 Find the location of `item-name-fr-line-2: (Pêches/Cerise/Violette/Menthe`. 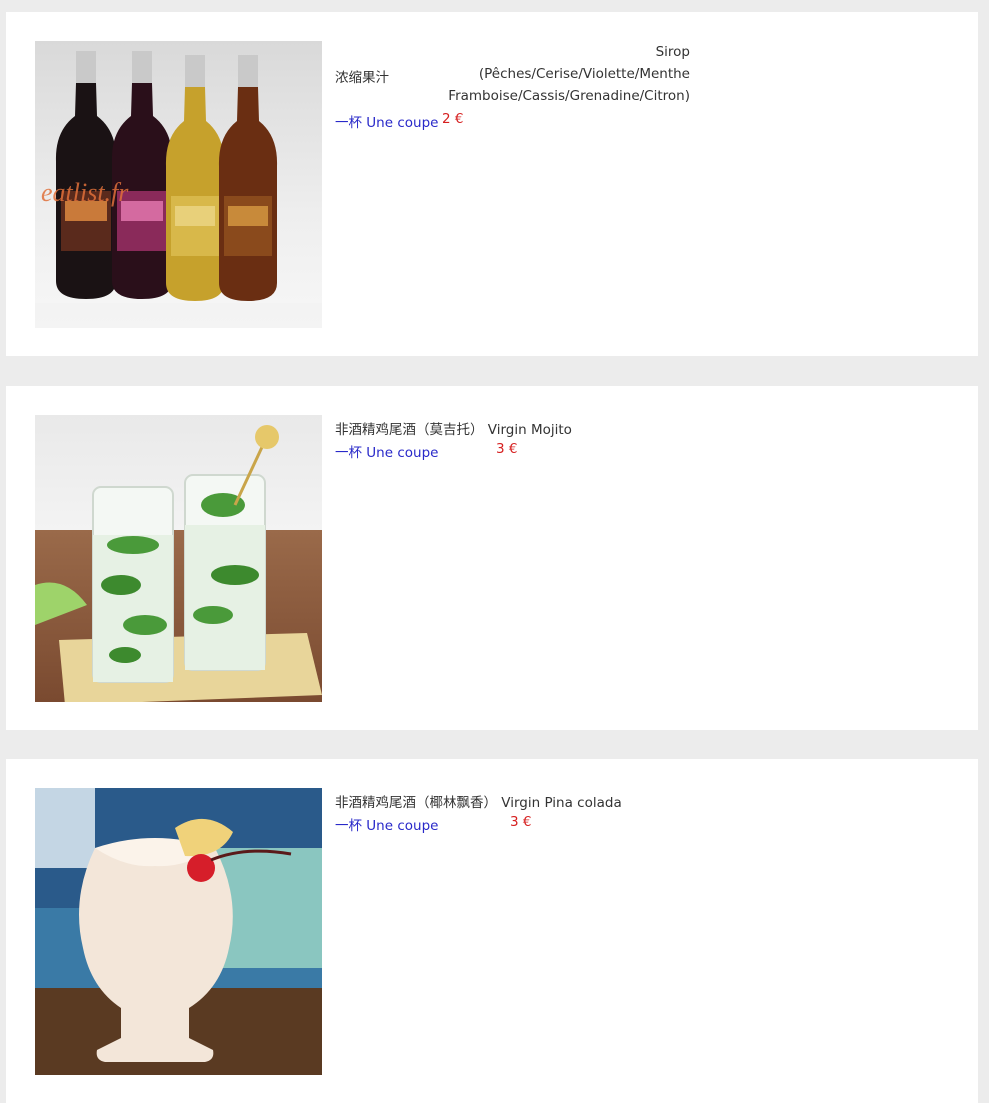

item-name-fr-line-2: (Pêches/Cerise/Violette/Menthe is located at coordinates (584, 74).